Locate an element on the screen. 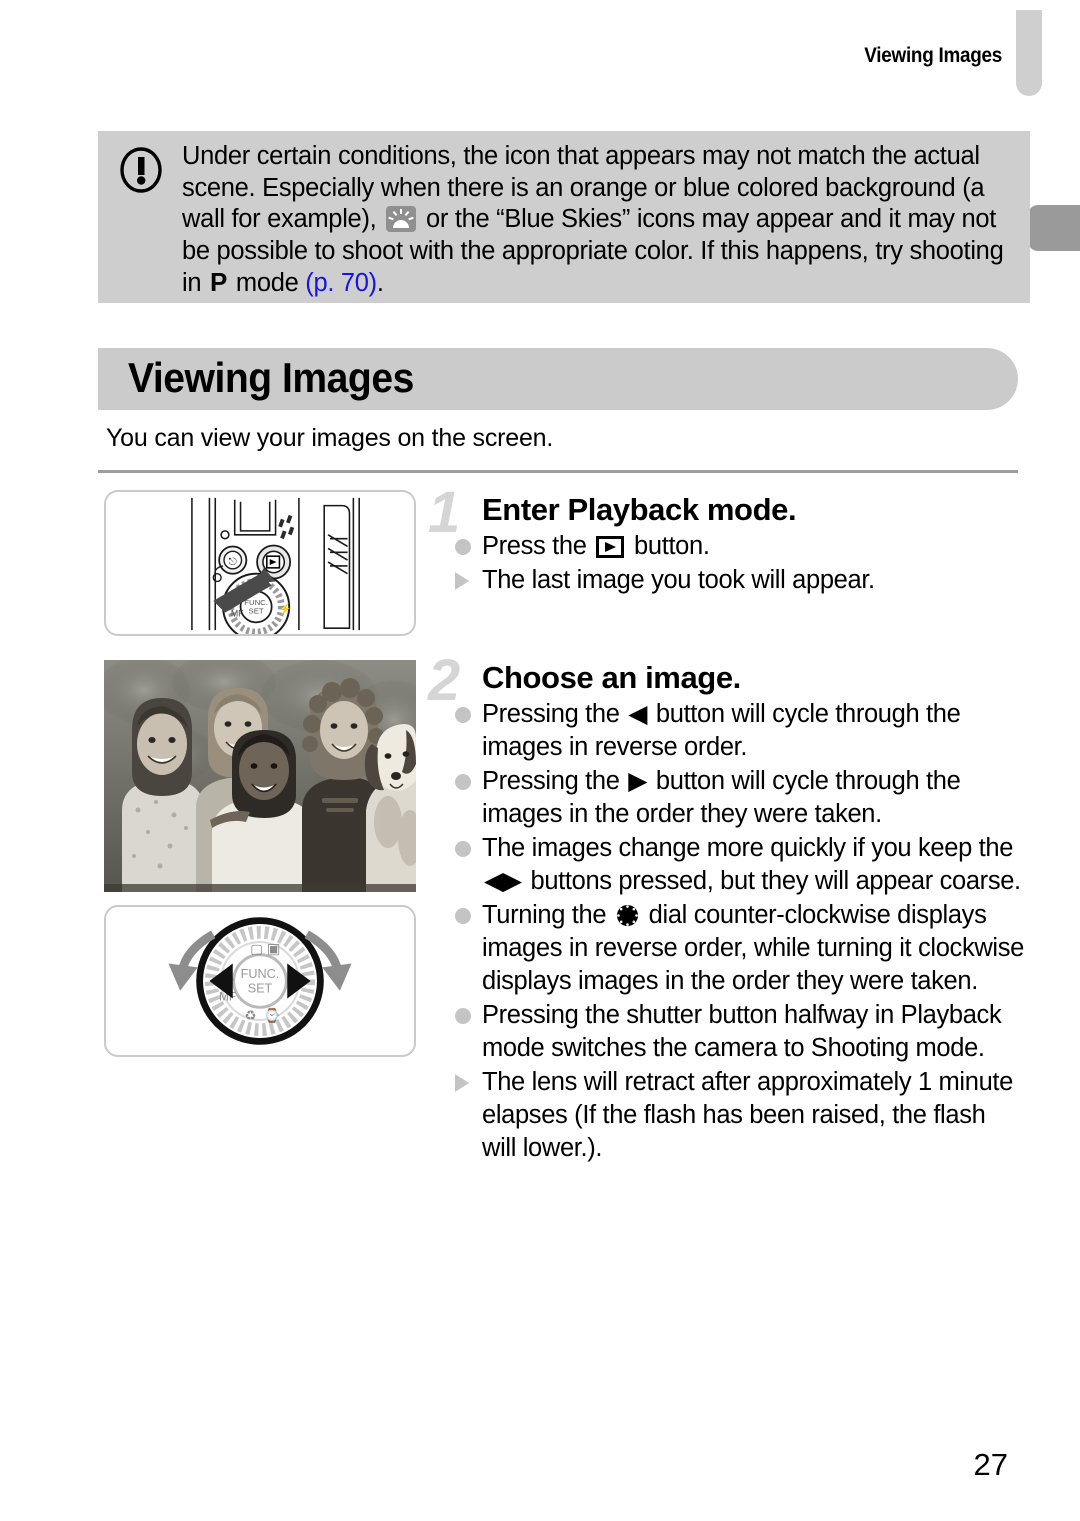 The width and height of the screenshot is (1080, 1521). section-intro-text: You can view your images on the screen. is located at coordinates (330, 438).